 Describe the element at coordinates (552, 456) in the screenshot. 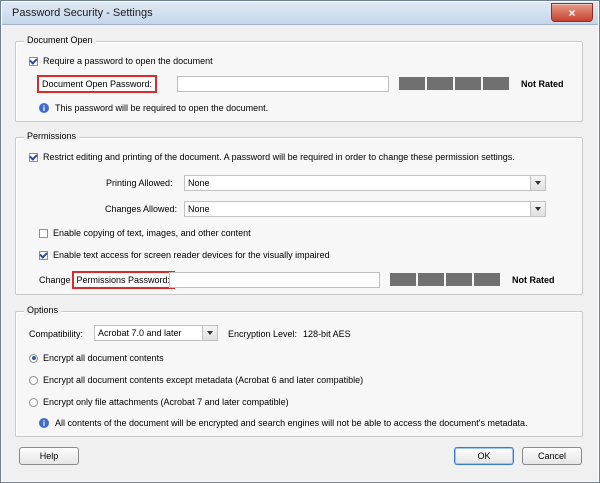

I see `cancel-button: Cancel` at that location.